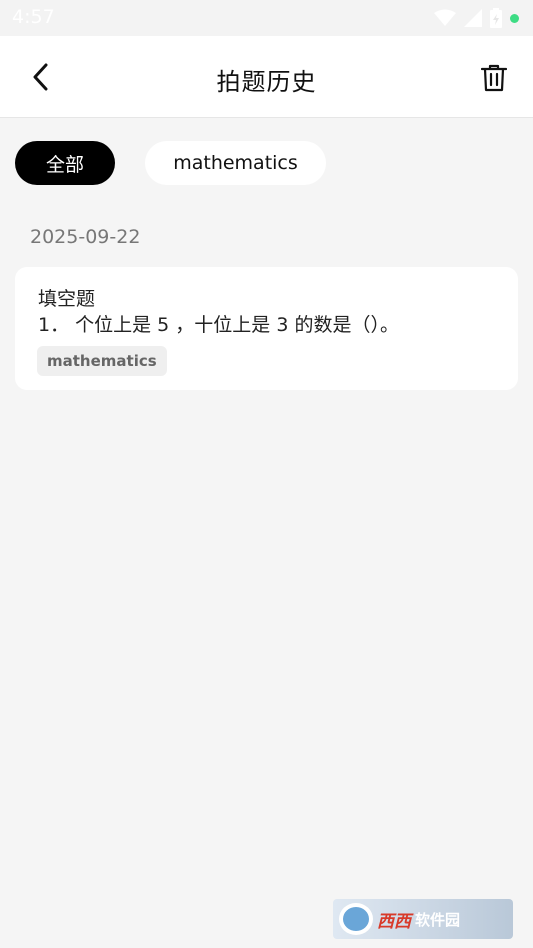  Describe the element at coordinates (67, 299) in the screenshot. I see `question-type: 填空题` at that location.